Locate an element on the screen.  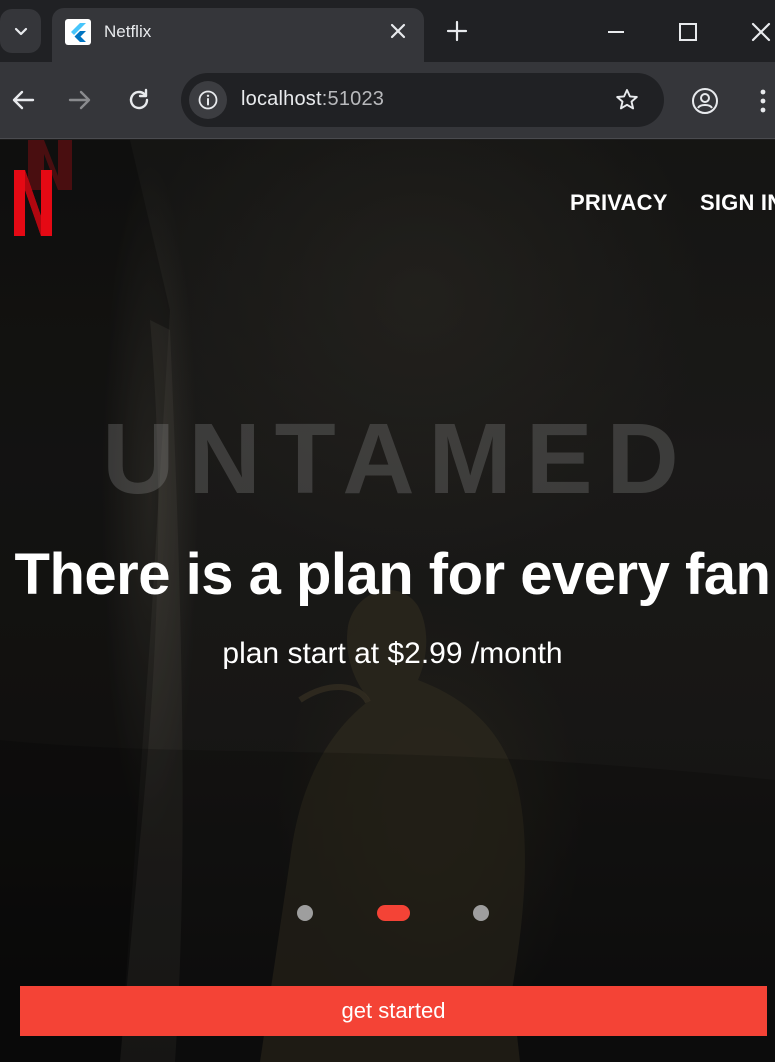
browser-tab-strip: Netflix is located at coordinates (387, 31).